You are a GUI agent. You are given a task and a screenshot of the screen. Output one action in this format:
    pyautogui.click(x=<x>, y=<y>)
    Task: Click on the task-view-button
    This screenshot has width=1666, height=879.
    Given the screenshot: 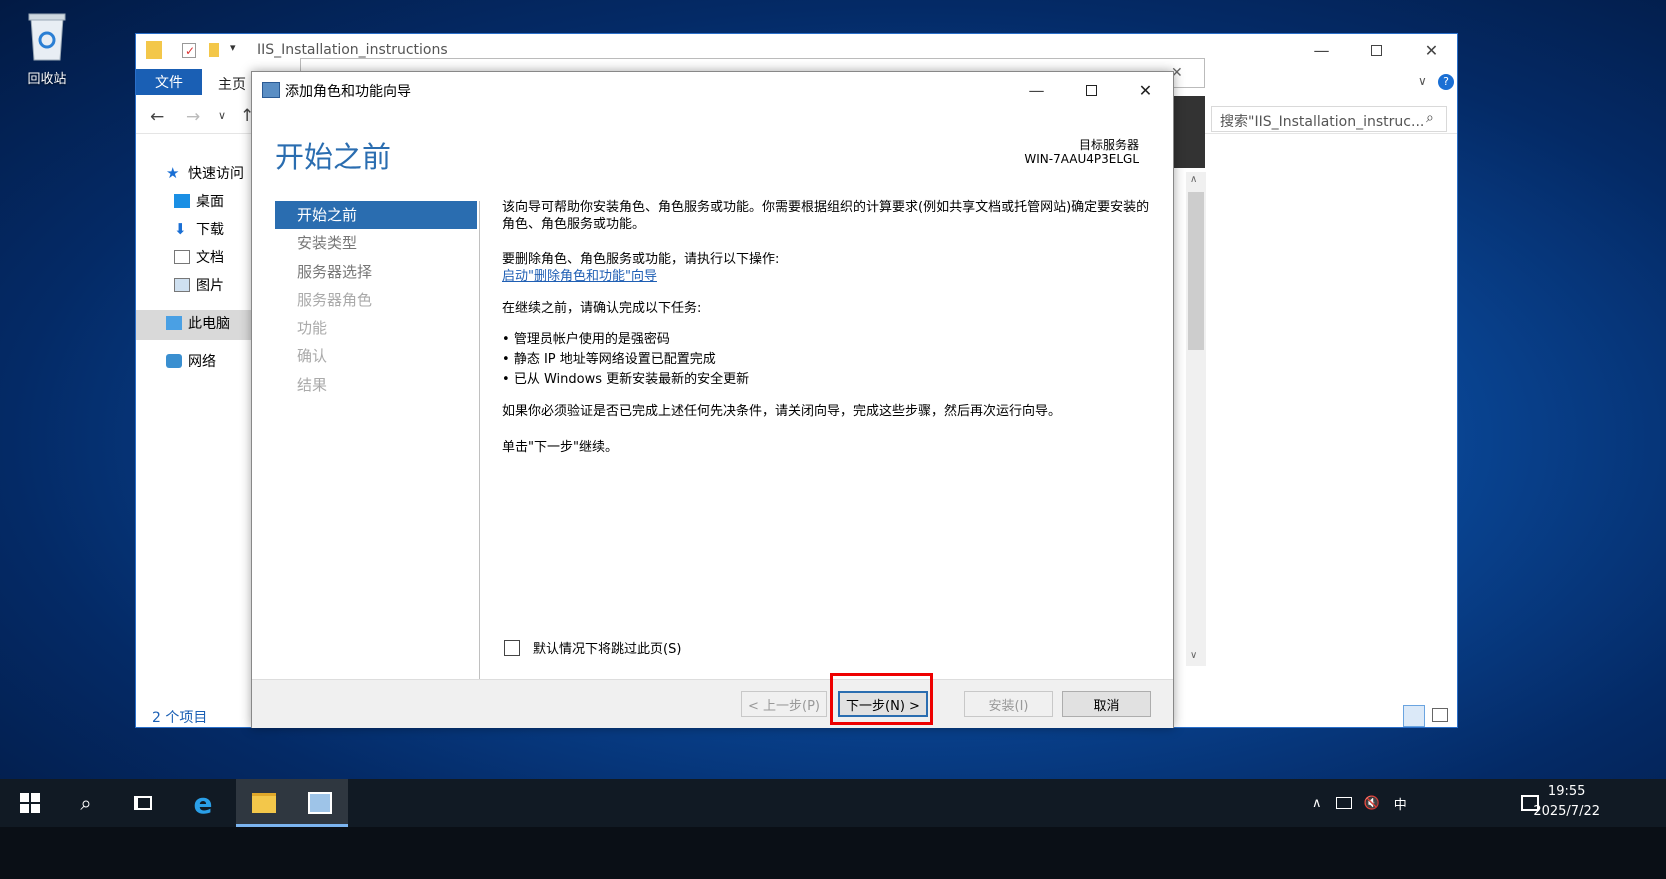 What is the action you would take?
    pyautogui.click(x=143, y=803)
    